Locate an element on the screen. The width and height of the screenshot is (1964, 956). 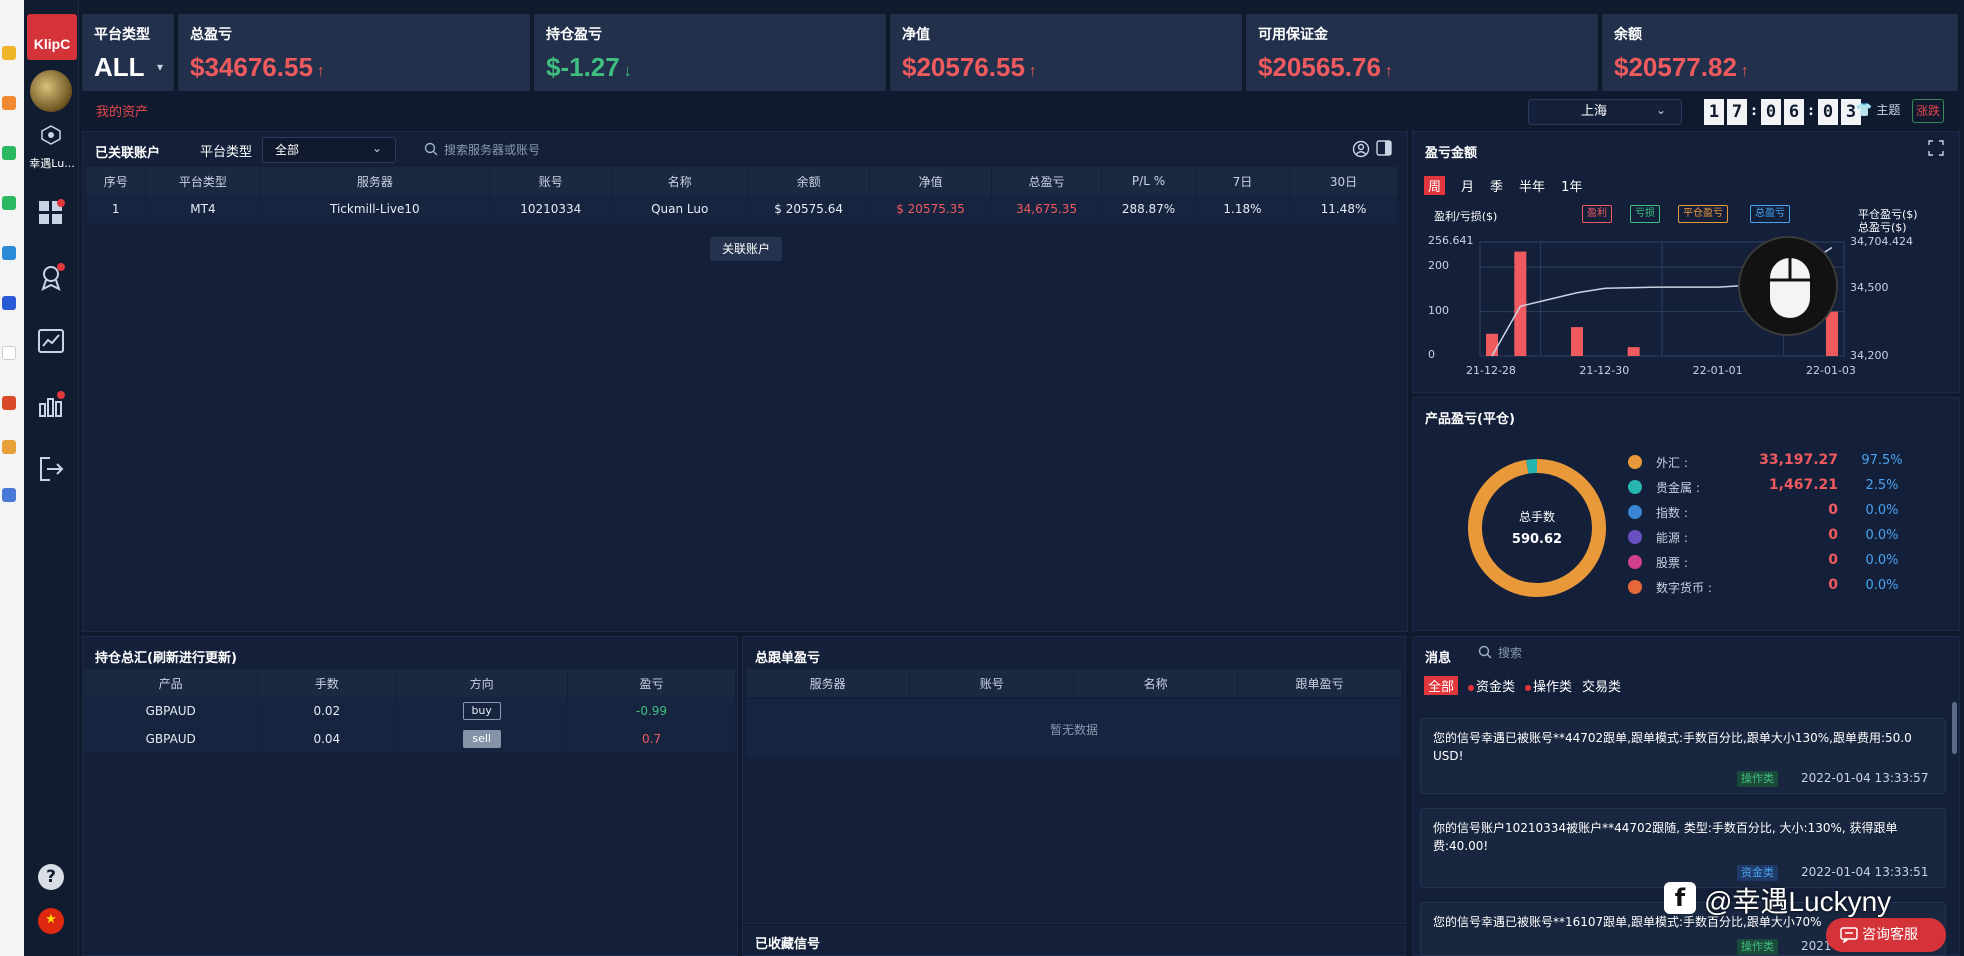
product-pnl-title: 产品盈亏(平仓) is located at coordinates (1470, 419).